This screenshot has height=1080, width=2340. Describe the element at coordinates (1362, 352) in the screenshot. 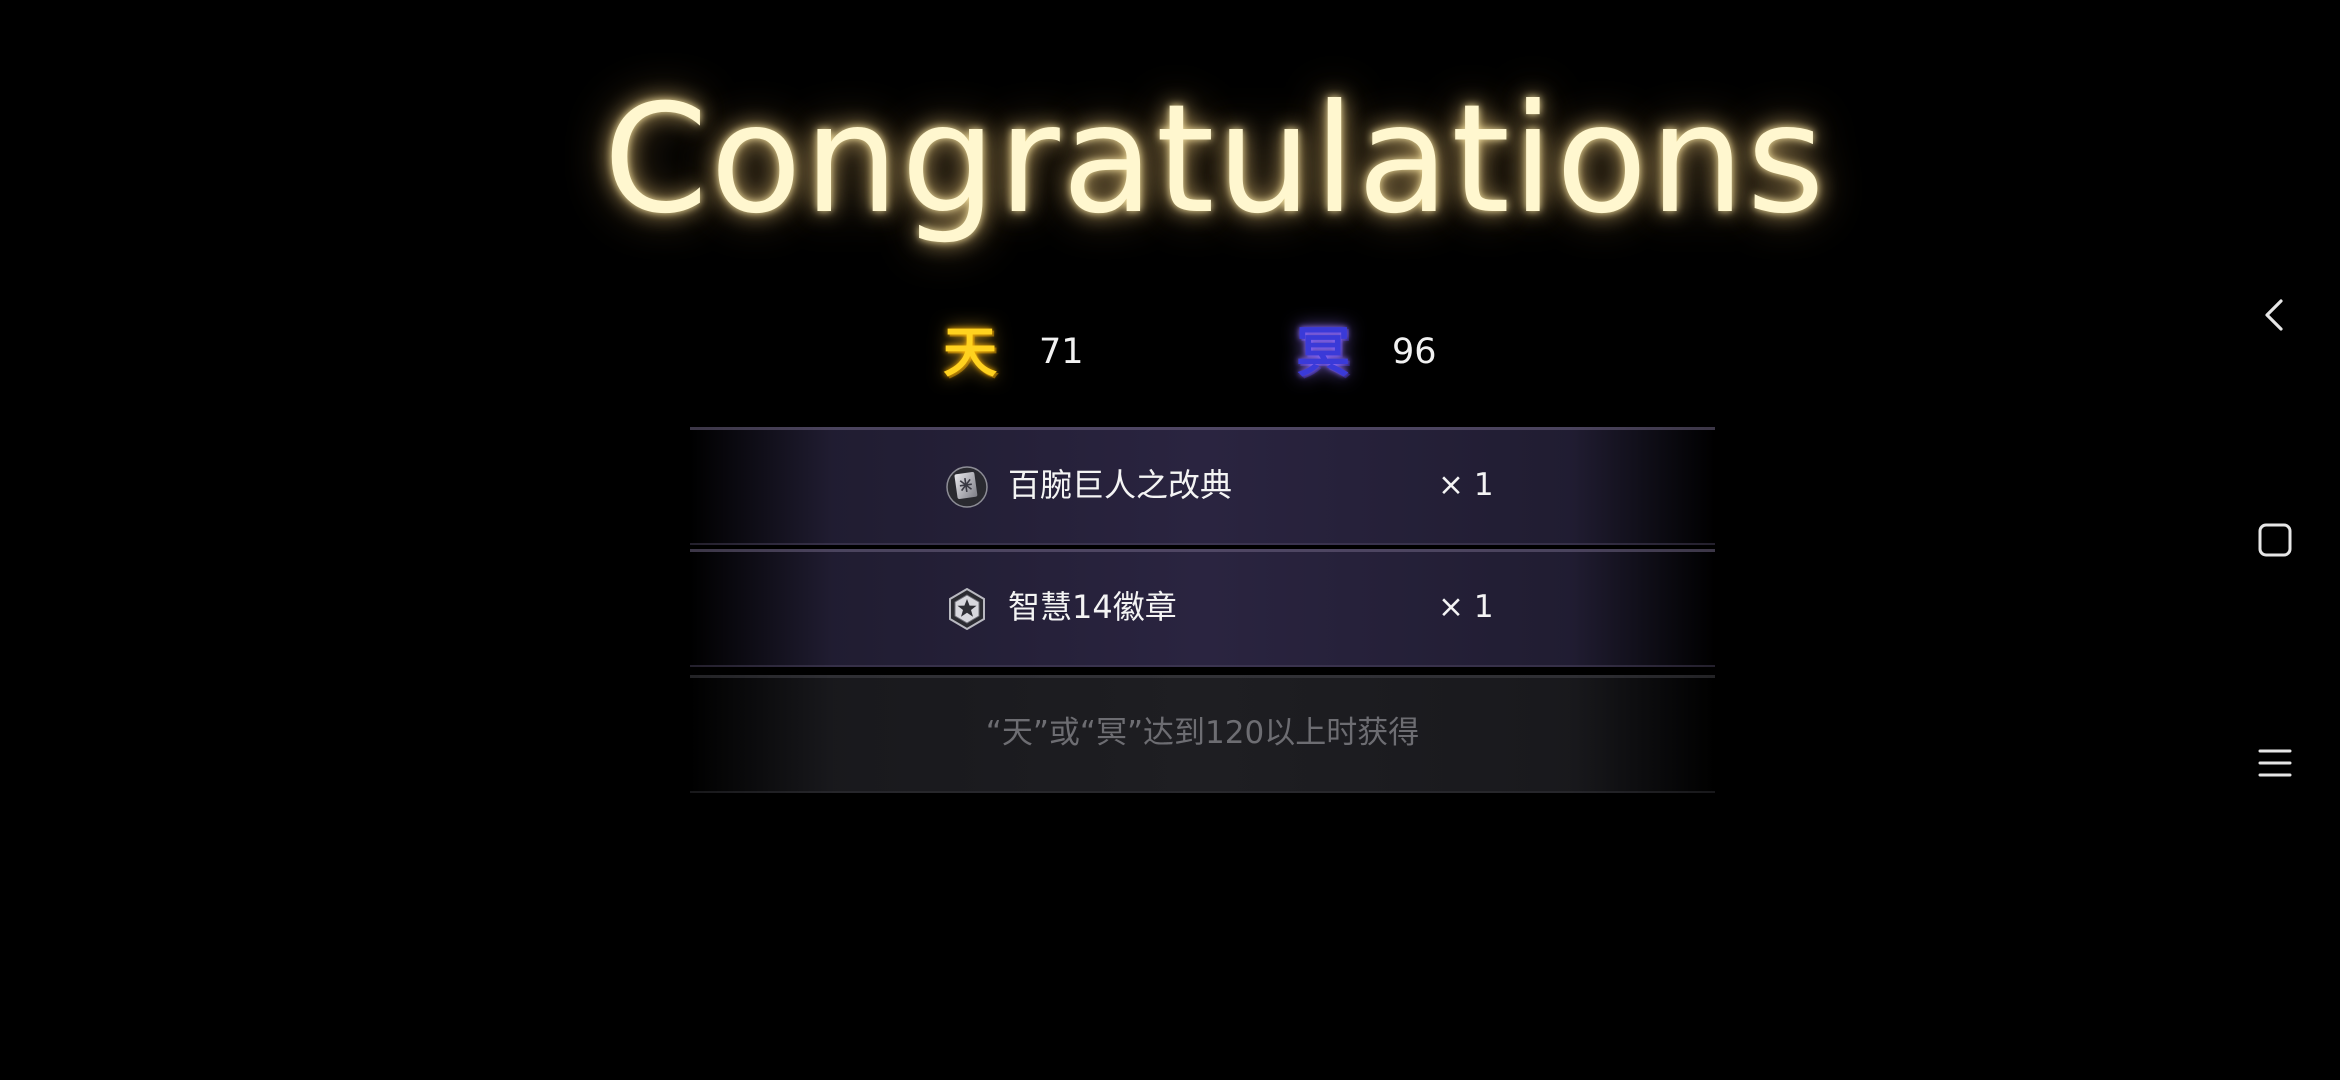

I see `ming-score: 冥 96` at that location.